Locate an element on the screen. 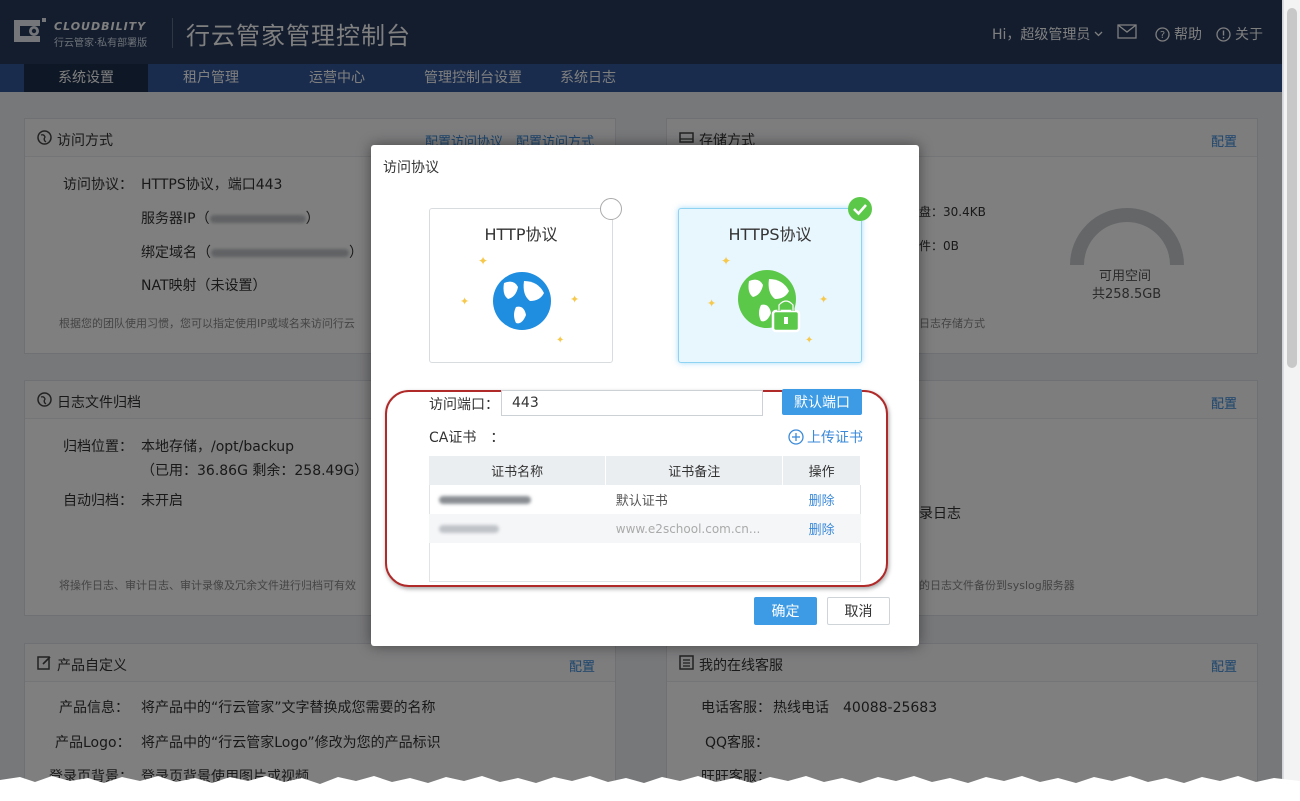 The height and width of the screenshot is (801, 1300). torn-edge-decoration is located at coordinates (650, 788).